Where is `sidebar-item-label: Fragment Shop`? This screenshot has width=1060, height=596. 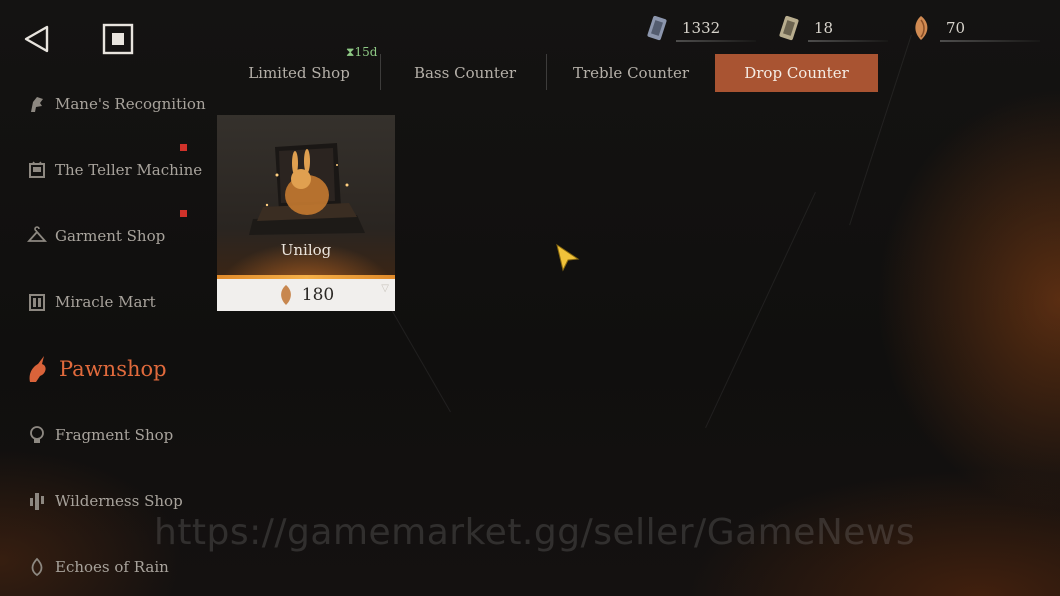
sidebar-item-label: Fragment Shop is located at coordinates (114, 435).